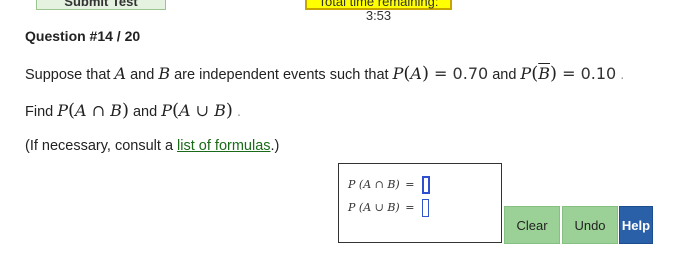 This screenshot has width=689, height=260. I want to click on hint-text: (If necessary, consult a, so click(101, 146).